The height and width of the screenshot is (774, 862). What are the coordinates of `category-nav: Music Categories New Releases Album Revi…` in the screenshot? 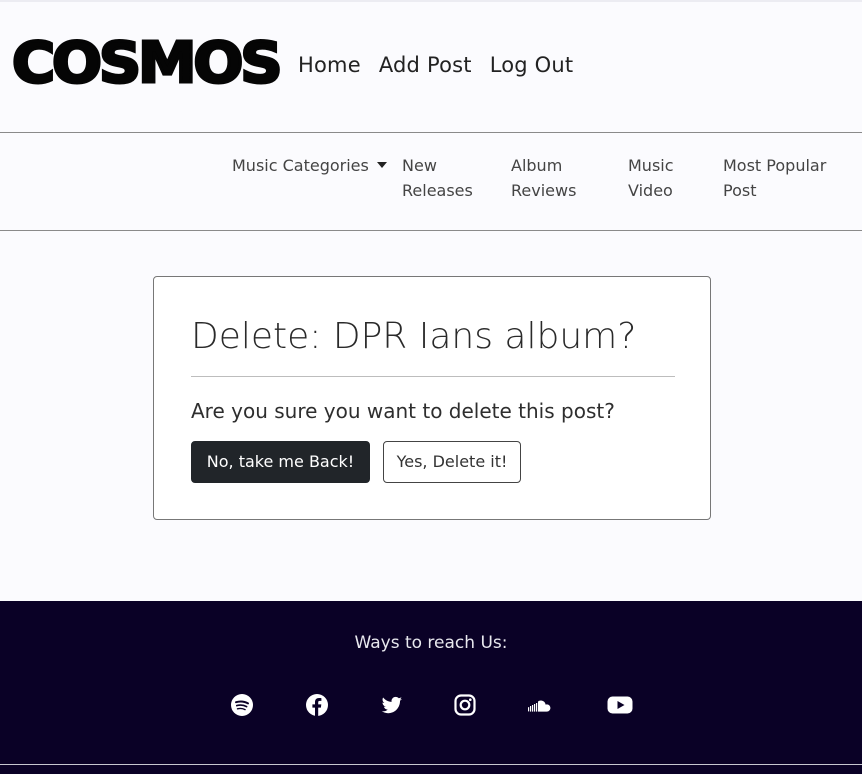 It's located at (431, 182).